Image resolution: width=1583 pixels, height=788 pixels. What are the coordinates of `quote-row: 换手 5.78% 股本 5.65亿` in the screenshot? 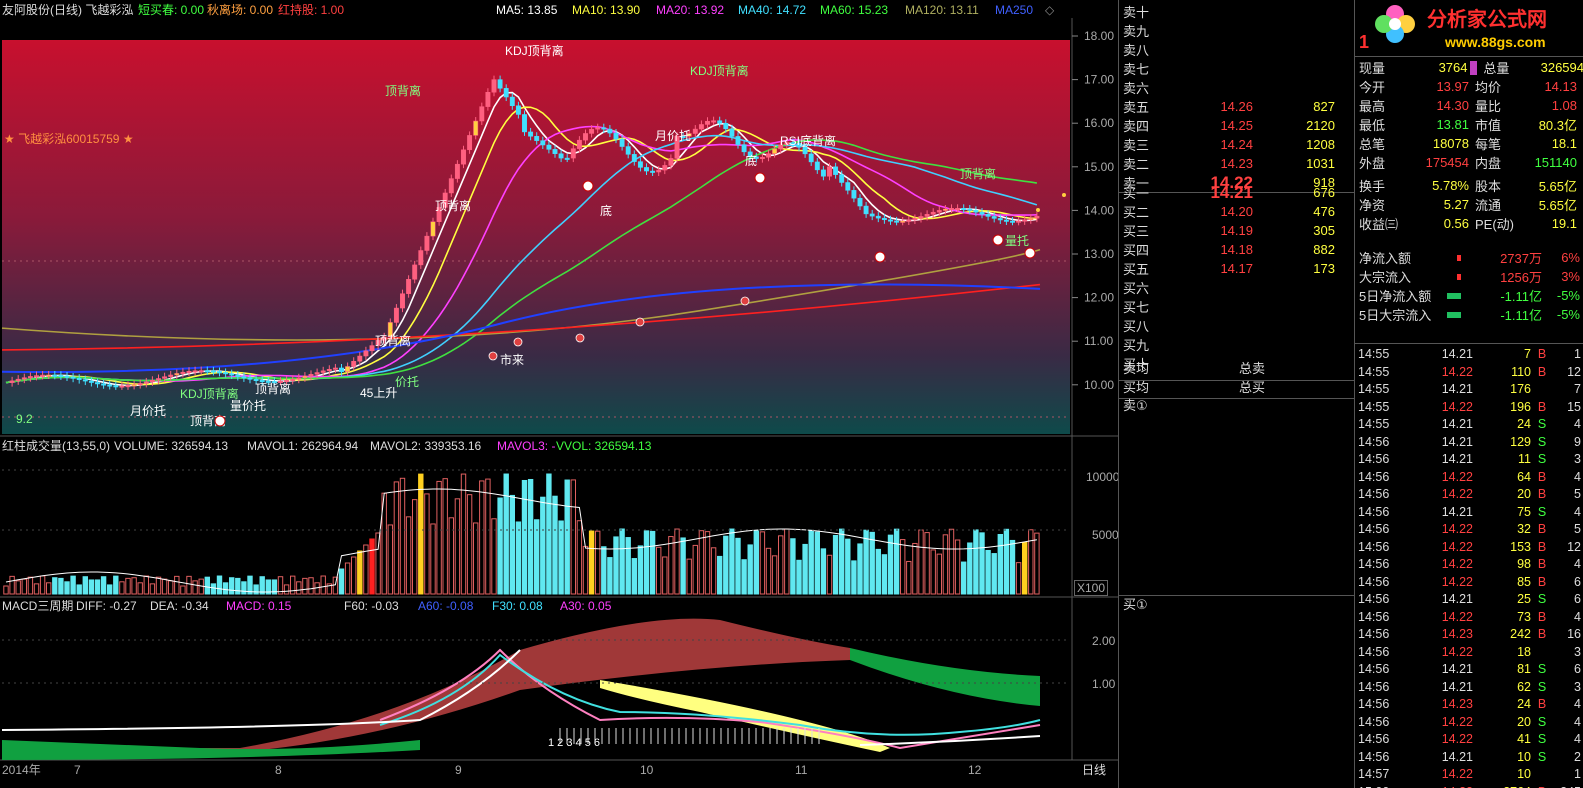 It's located at (1469, 185).